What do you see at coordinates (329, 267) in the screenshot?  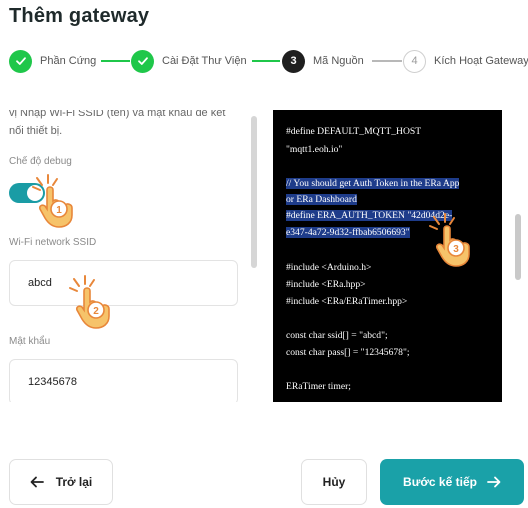 I see `code-line: #include <Arduino.h>` at bounding box center [329, 267].